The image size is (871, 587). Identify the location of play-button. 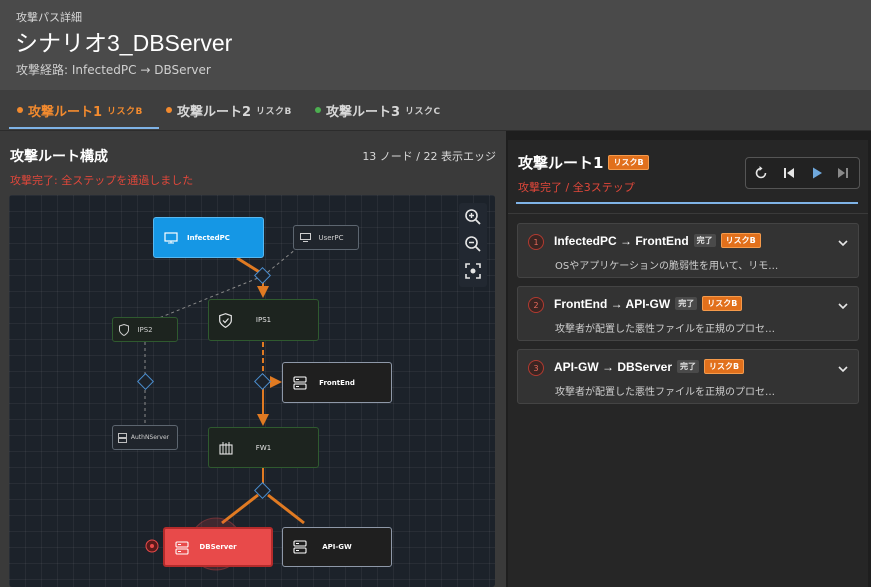
(817, 173).